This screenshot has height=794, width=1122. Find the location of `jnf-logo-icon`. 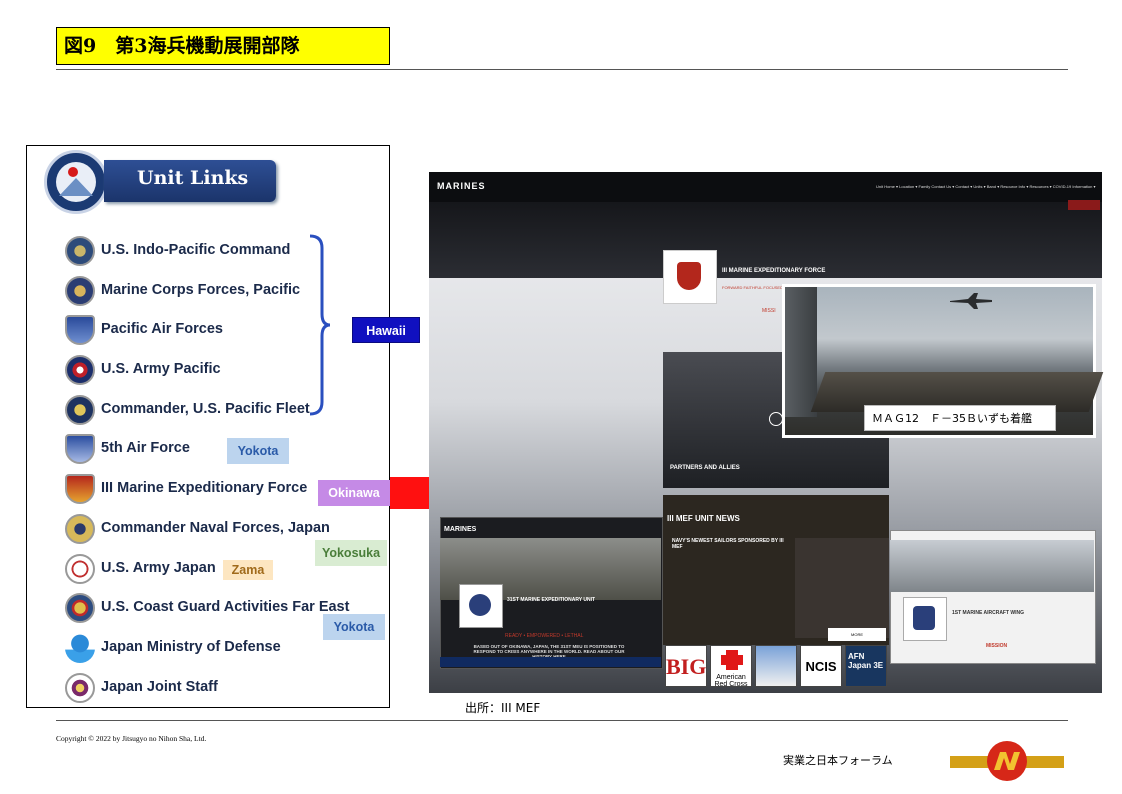

jnf-logo-icon is located at coordinates (1007, 761).